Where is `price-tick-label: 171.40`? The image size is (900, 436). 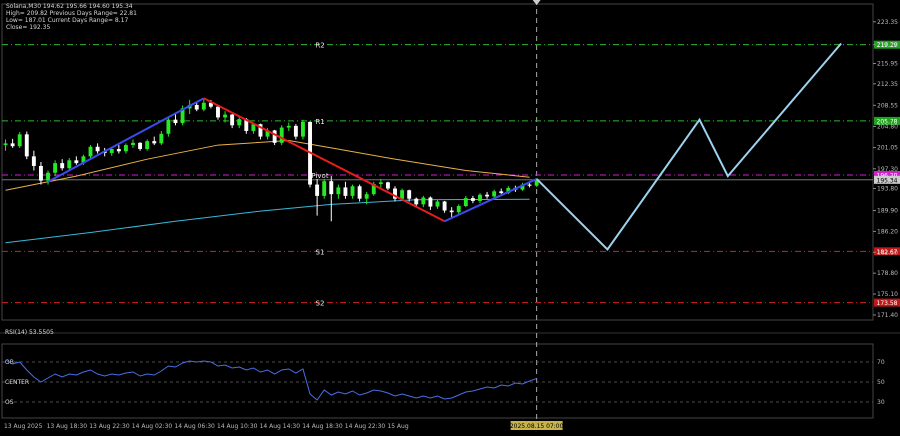
price-tick-label: 171.40 is located at coordinates (887, 315).